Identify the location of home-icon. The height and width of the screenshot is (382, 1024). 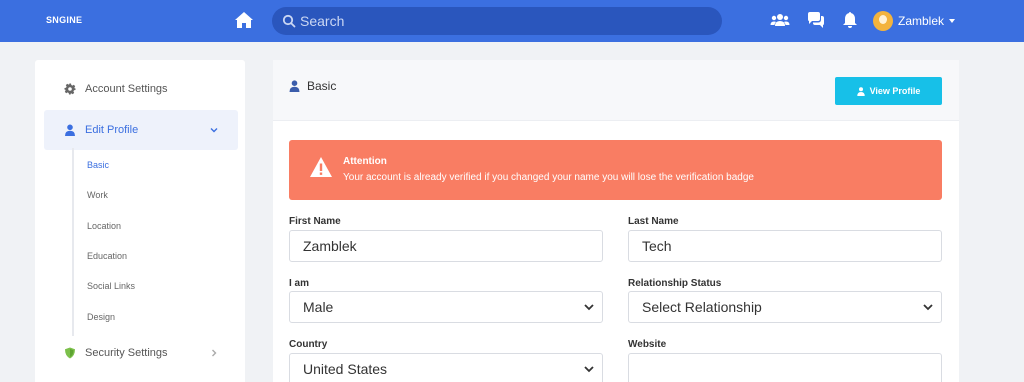
(244, 20).